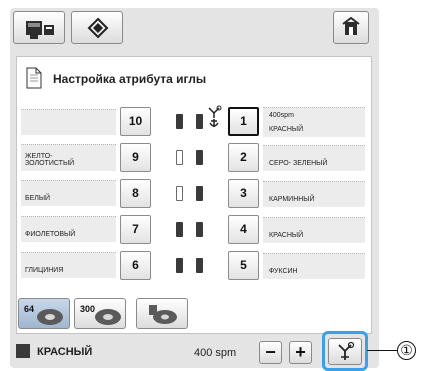 This screenshot has width=428, height=371. What do you see at coordinates (135, 157) in the screenshot?
I see `needle-9-button: 9` at bounding box center [135, 157].